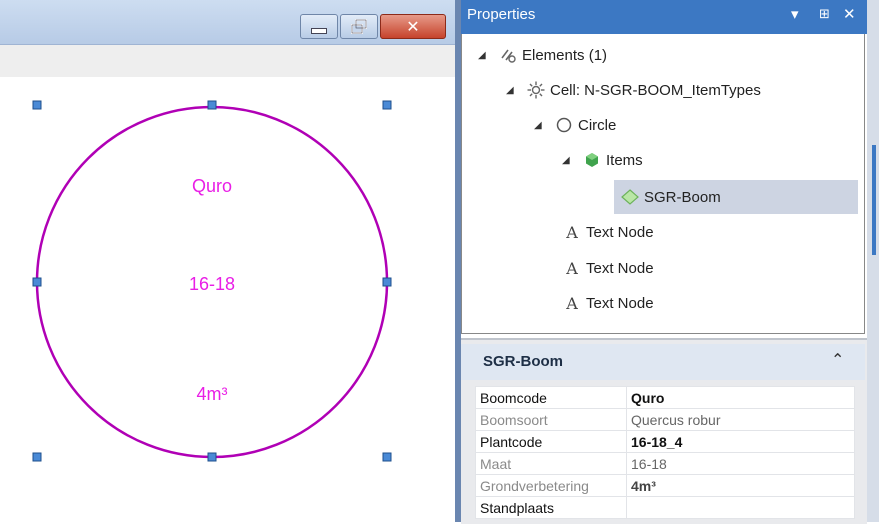 Image resolution: width=879 pixels, height=524 pixels. I want to click on section-header: SGR-Boom ⌃, so click(663, 362).